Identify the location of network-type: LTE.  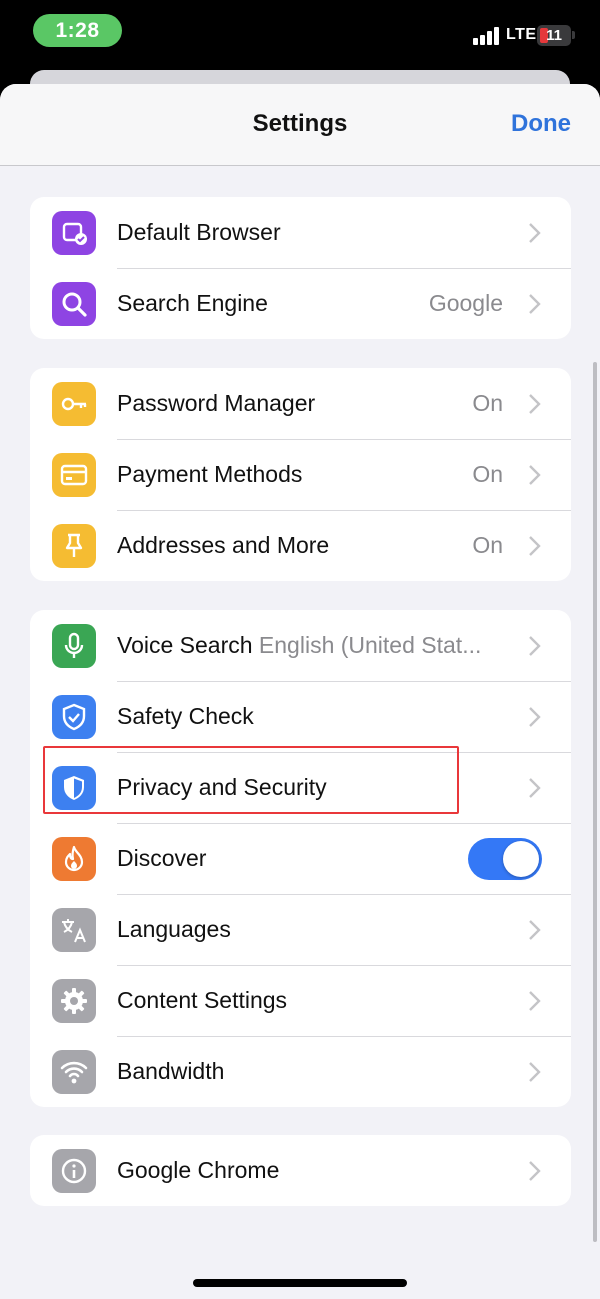
(521, 34).